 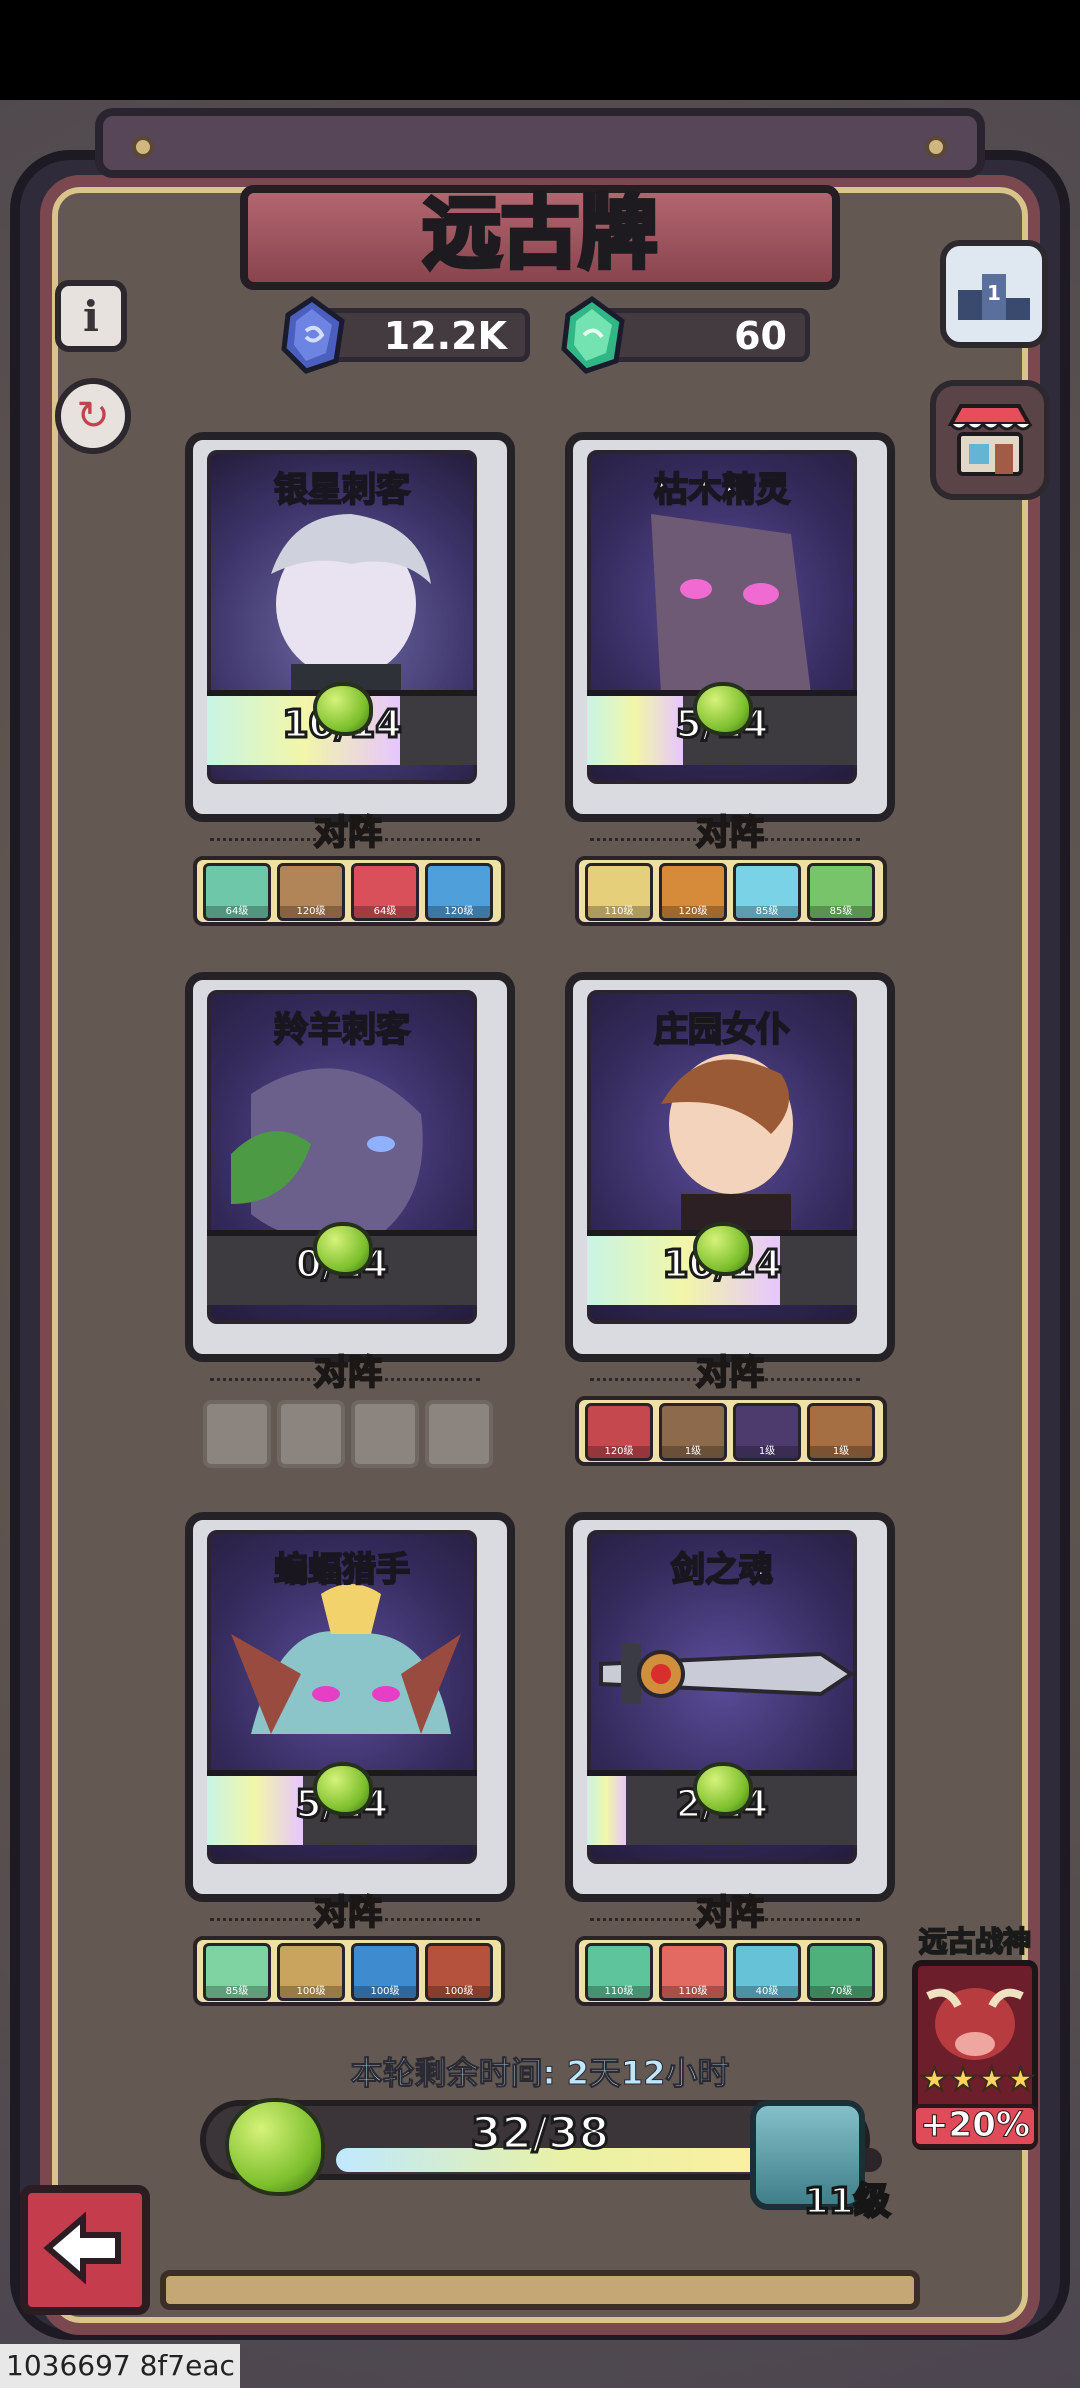 I want to click on ranking-button: 1, so click(x=994, y=294).